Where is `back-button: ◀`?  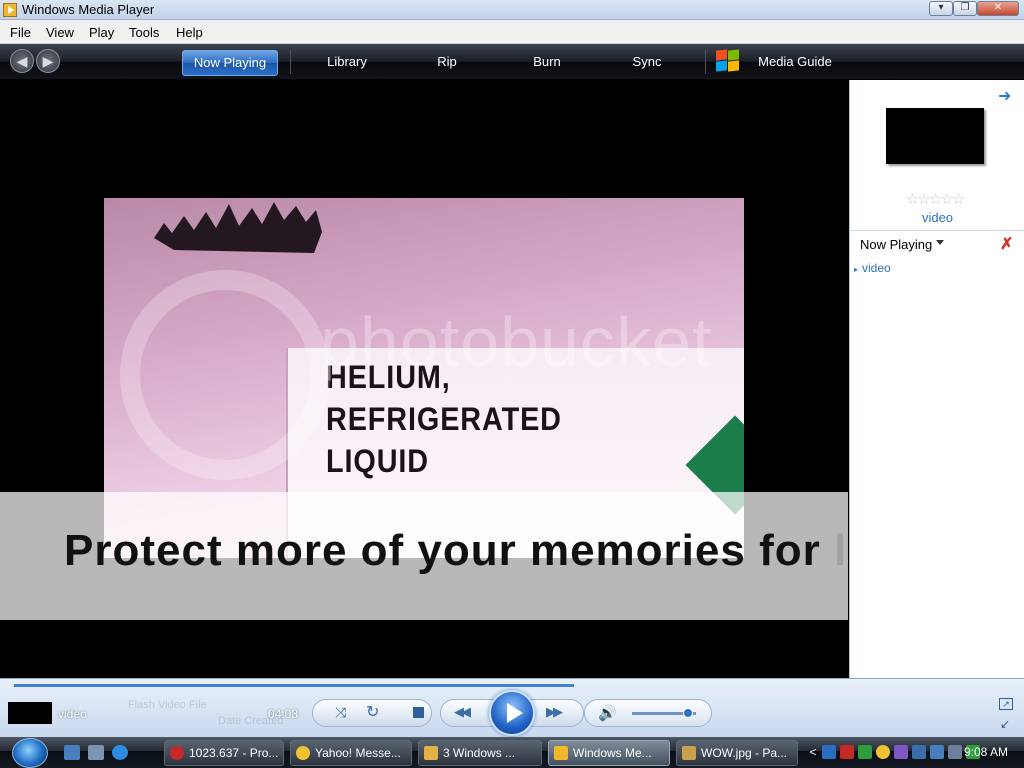 back-button: ◀ is located at coordinates (22, 61).